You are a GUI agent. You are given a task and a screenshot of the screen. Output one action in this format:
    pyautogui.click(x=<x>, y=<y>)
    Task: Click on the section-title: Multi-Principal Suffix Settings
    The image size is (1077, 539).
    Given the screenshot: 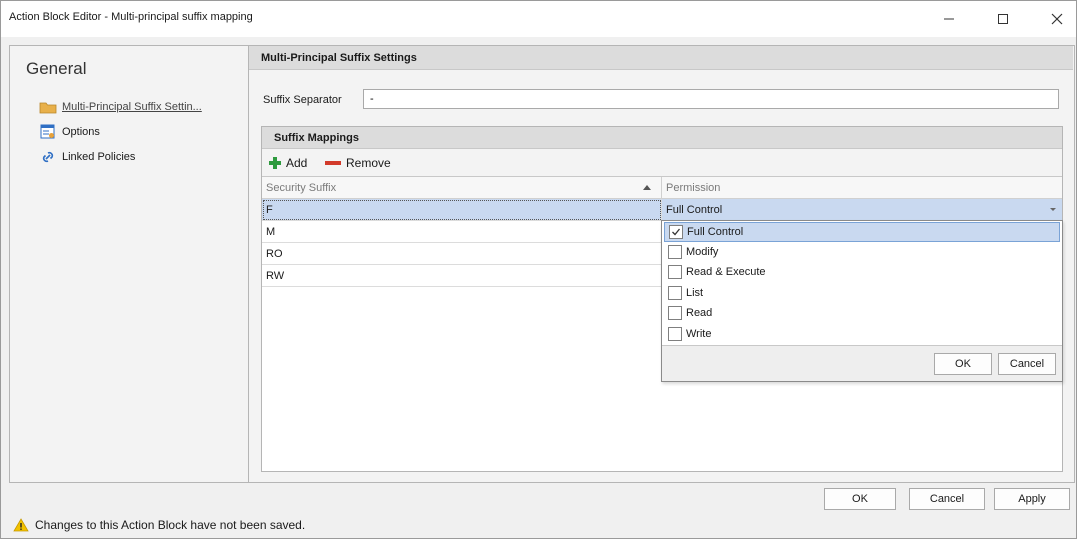 What is the action you would take?
    pyautogui.click(x=661, y=58)
    